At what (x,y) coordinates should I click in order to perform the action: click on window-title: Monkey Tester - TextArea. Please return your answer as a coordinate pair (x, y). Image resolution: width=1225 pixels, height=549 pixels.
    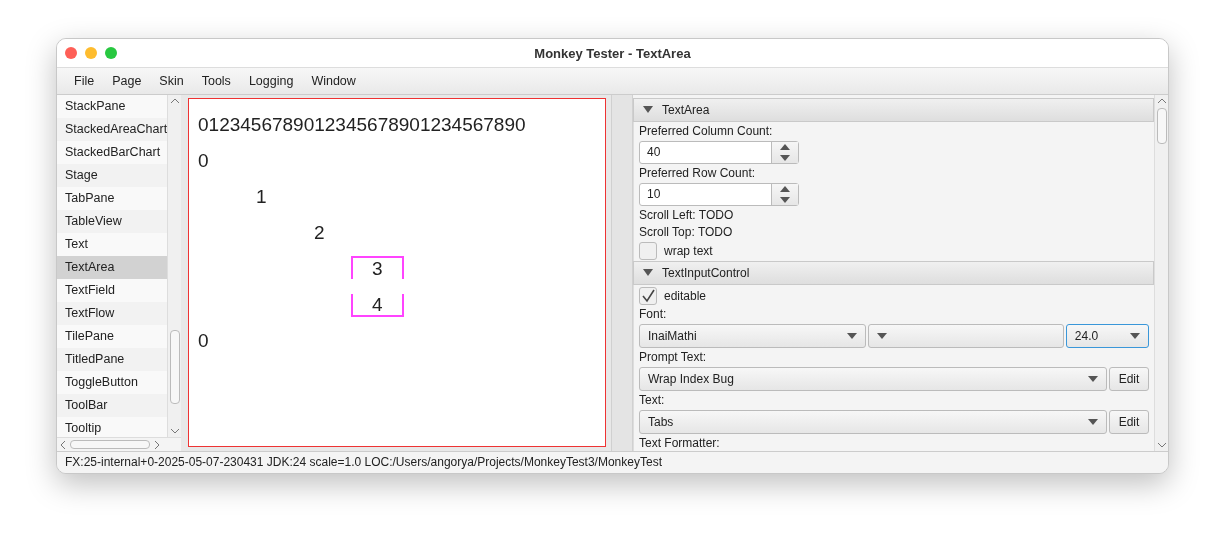
    Looking at the image, I should click on (612, 53).